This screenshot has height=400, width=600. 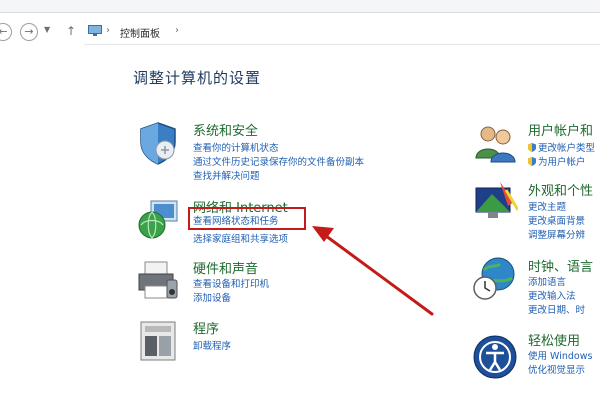 I want to click on category-link: 优化视觉显示, so click(x=556, y=369).